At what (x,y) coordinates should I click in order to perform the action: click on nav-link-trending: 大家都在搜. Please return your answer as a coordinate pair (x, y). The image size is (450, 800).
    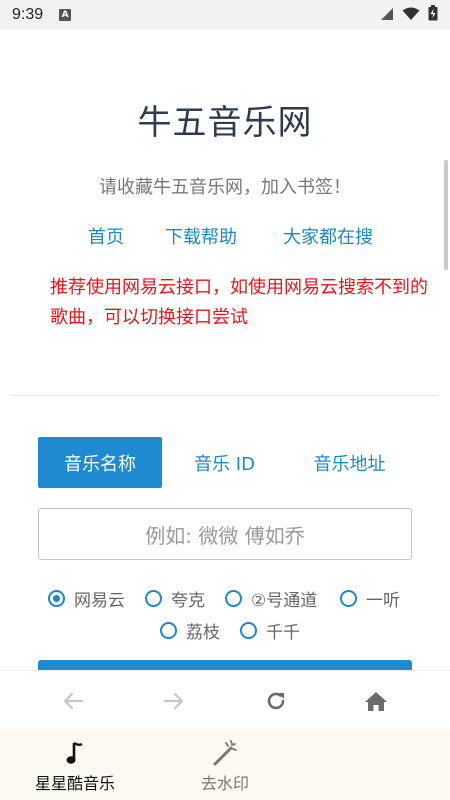
    Looking at the image, I should click on (328, 236).